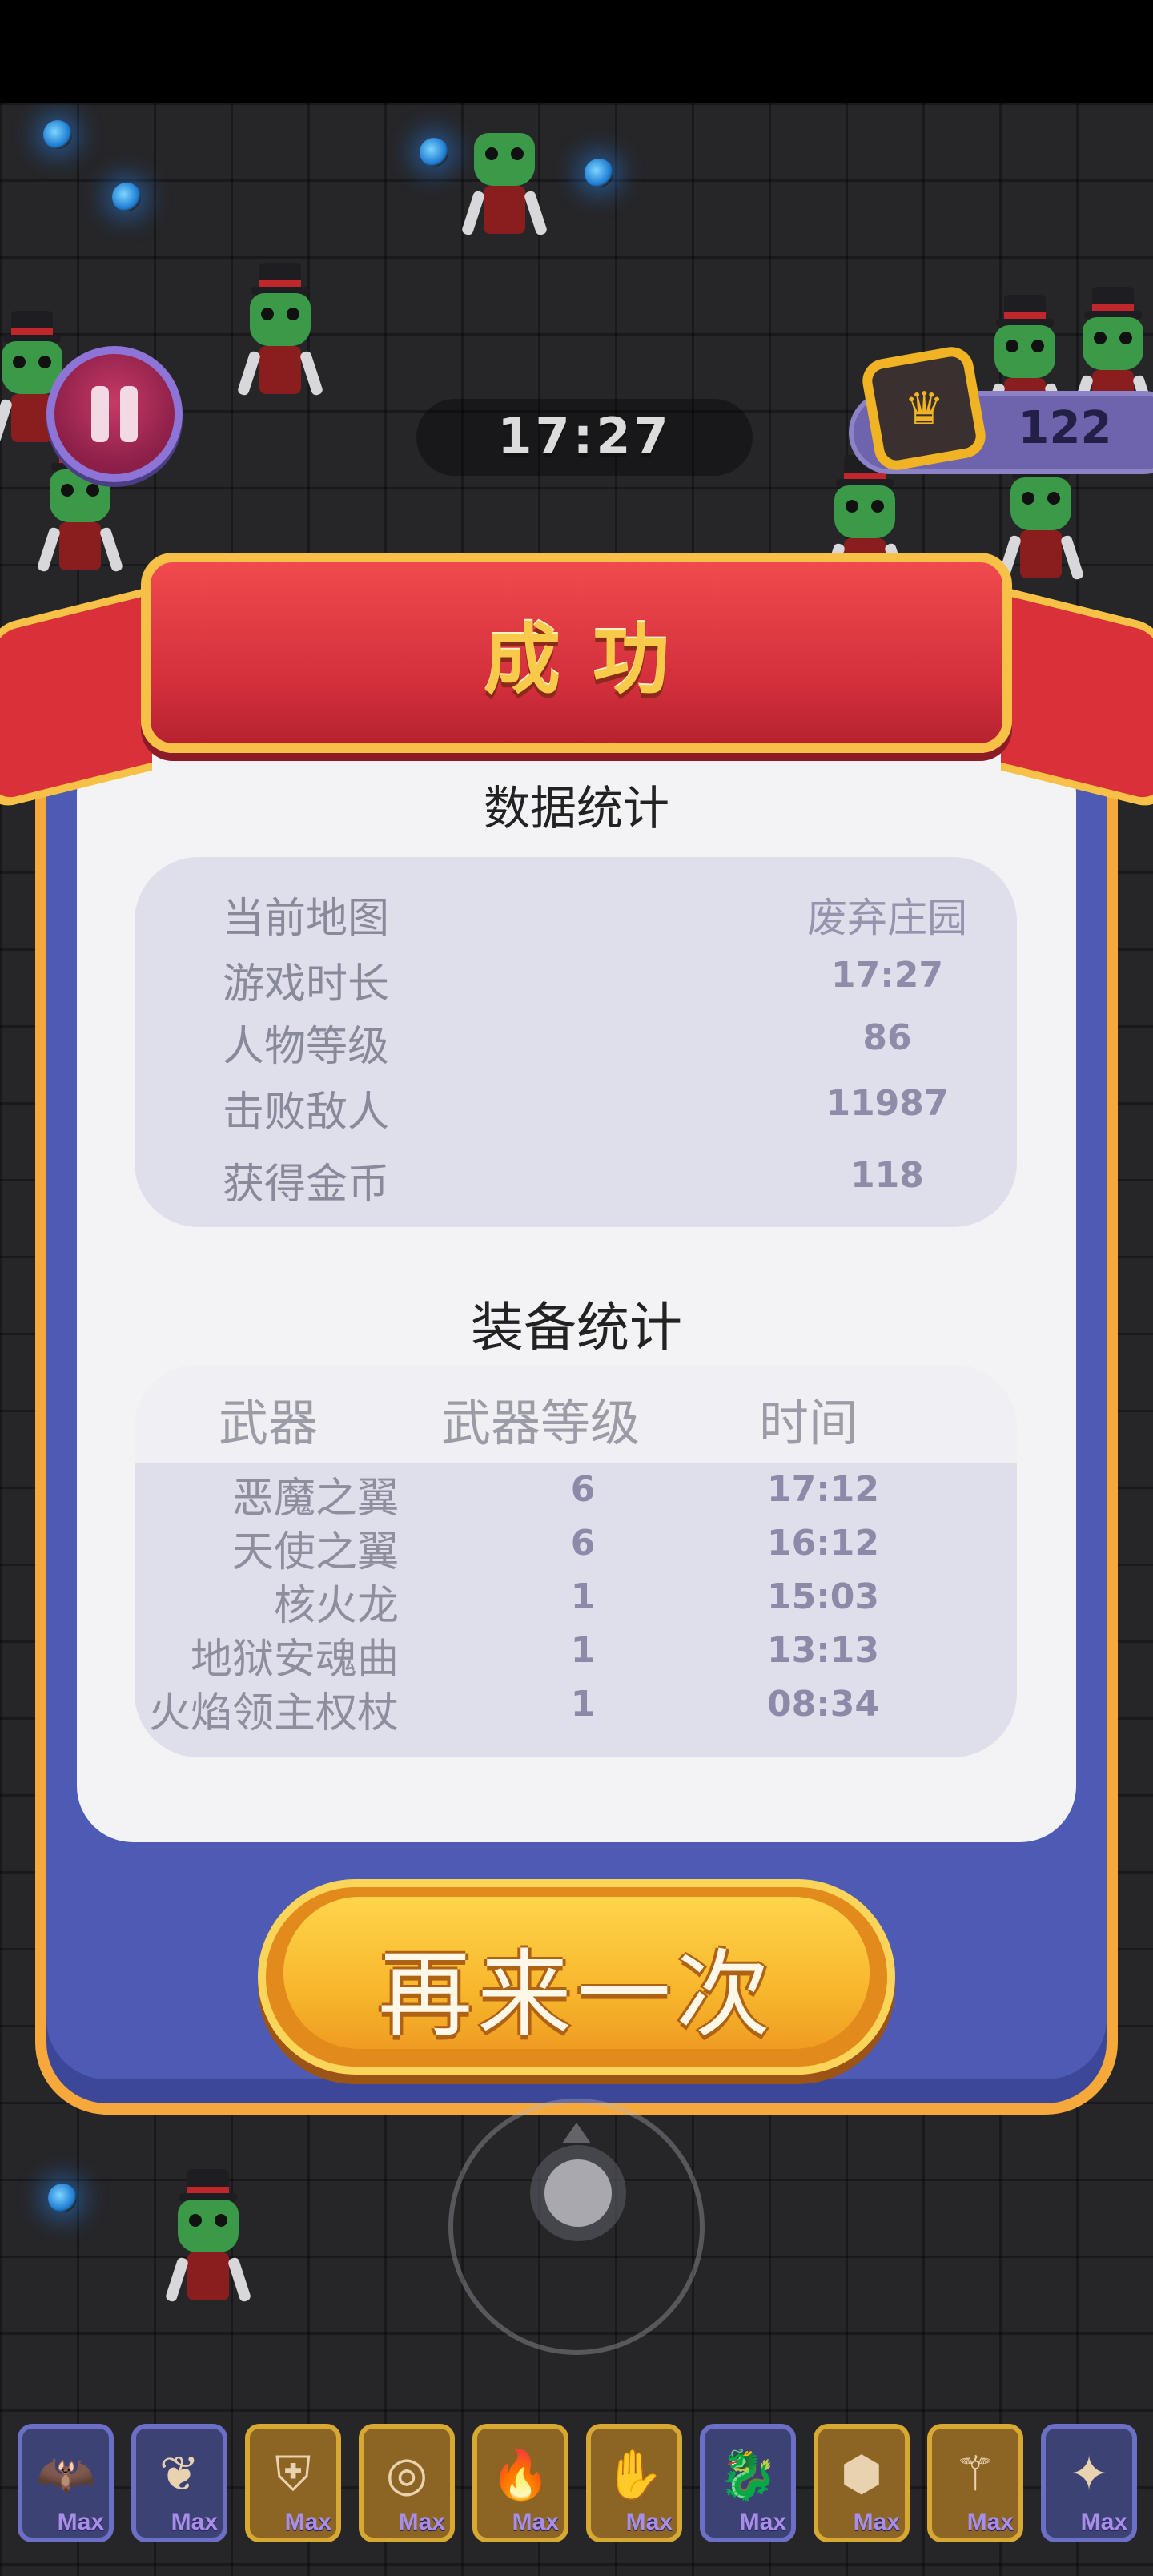 This screenshot has width=1153, height=2576. What do you see at coordinates (293, 2474) in the screenshot?
I see `armor-icon: ⛨` at bounding box center [293, 2474].